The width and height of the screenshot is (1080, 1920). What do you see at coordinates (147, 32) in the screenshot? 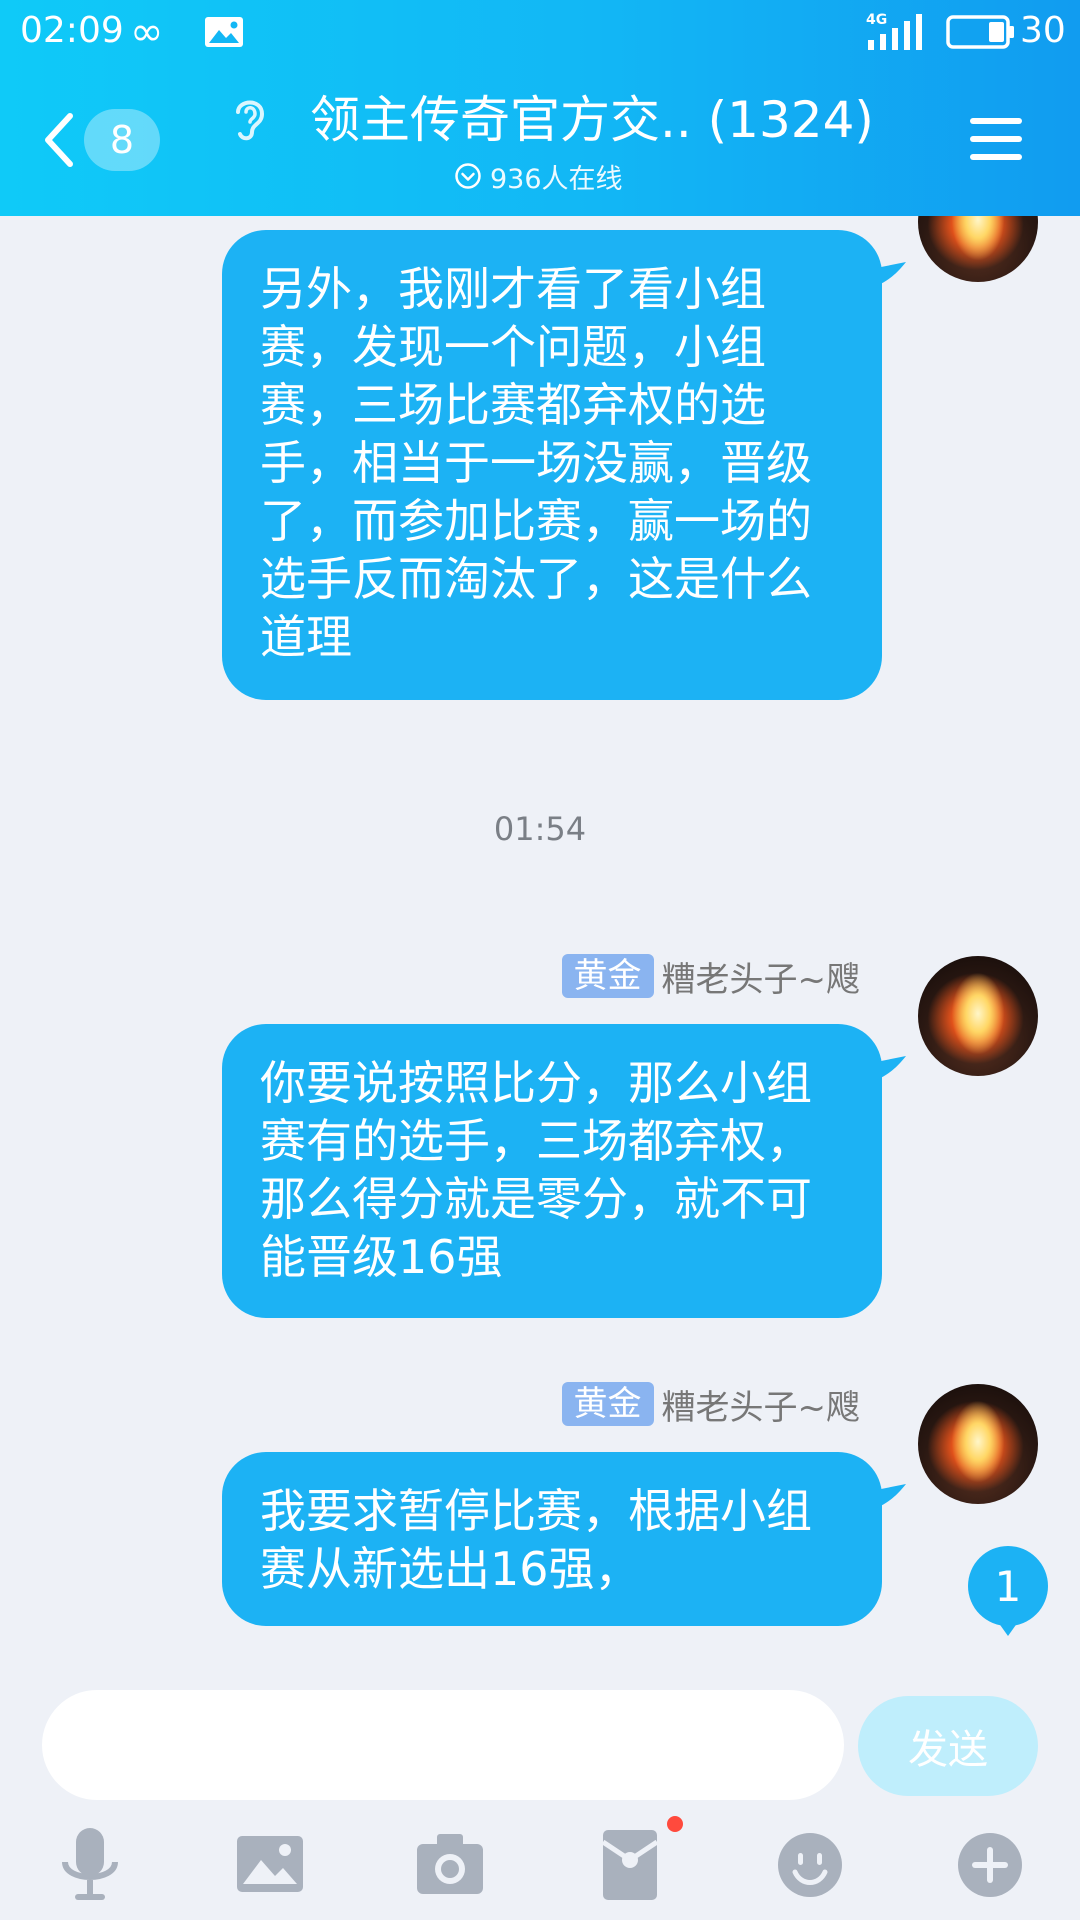
I see `infinity-icon: ∞` at bounding box center [147, 32].